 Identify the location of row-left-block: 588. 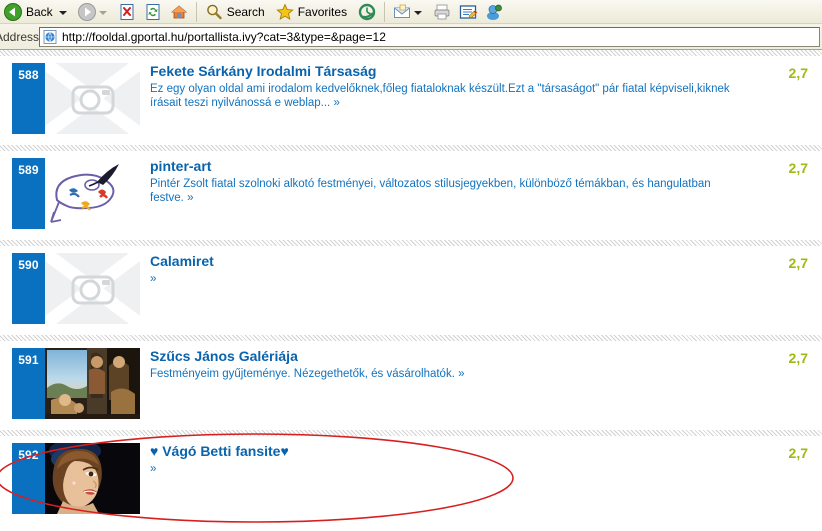
(70, 95).